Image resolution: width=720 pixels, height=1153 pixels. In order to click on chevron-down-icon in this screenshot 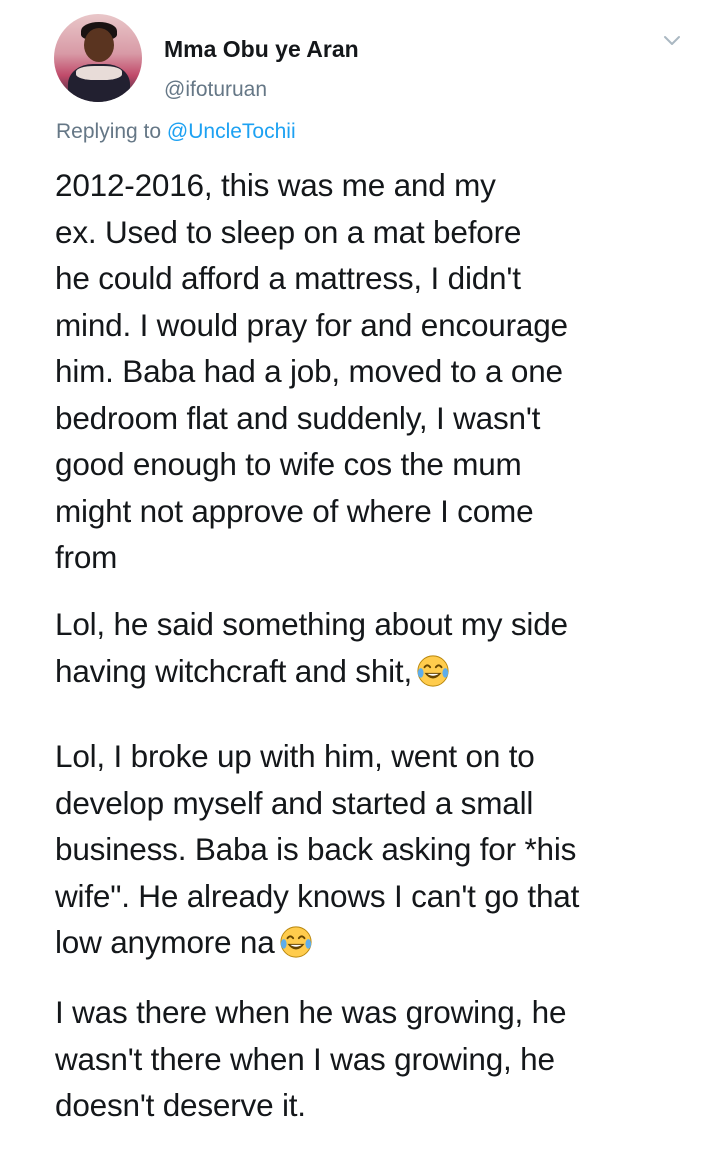, I will do `click(672, 40)`.